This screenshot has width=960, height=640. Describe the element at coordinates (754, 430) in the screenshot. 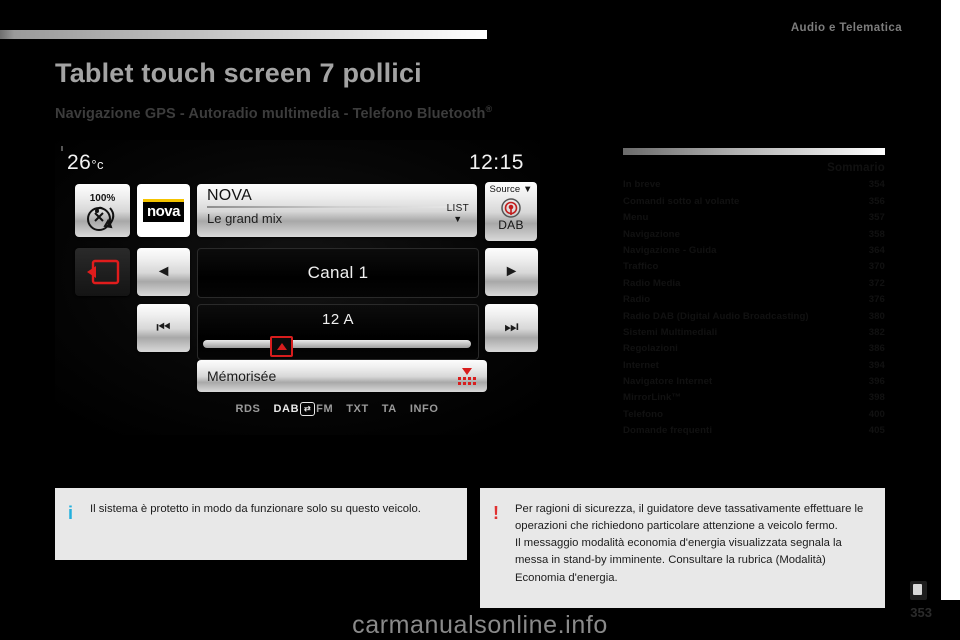

I see `summary-entry: Domande frequenti 405` at that location.